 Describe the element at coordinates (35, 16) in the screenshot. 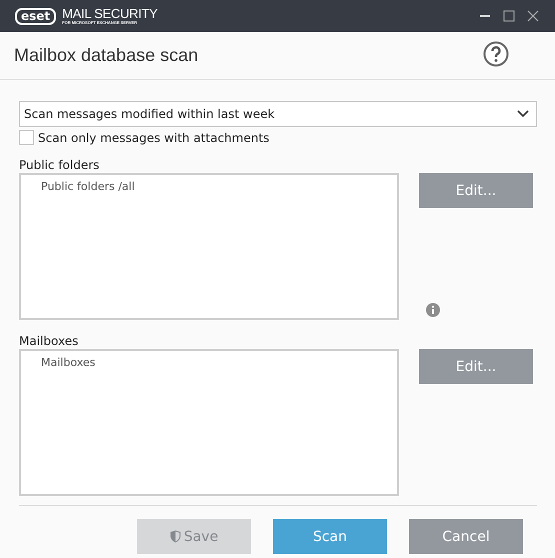

I see `logo: eset` at that location.